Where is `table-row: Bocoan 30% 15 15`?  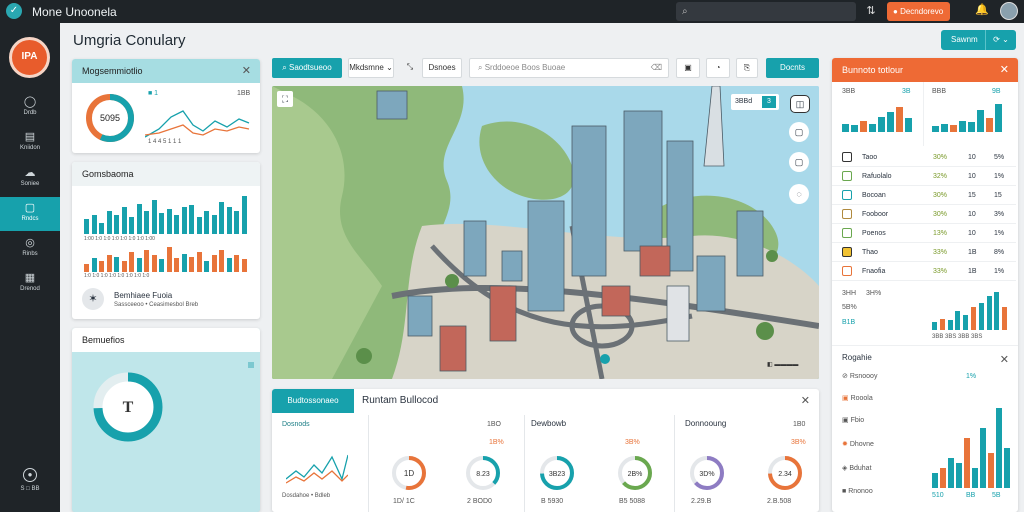
table-row: Bocoan 30% 15 15 is located at coordinates (924, 195).